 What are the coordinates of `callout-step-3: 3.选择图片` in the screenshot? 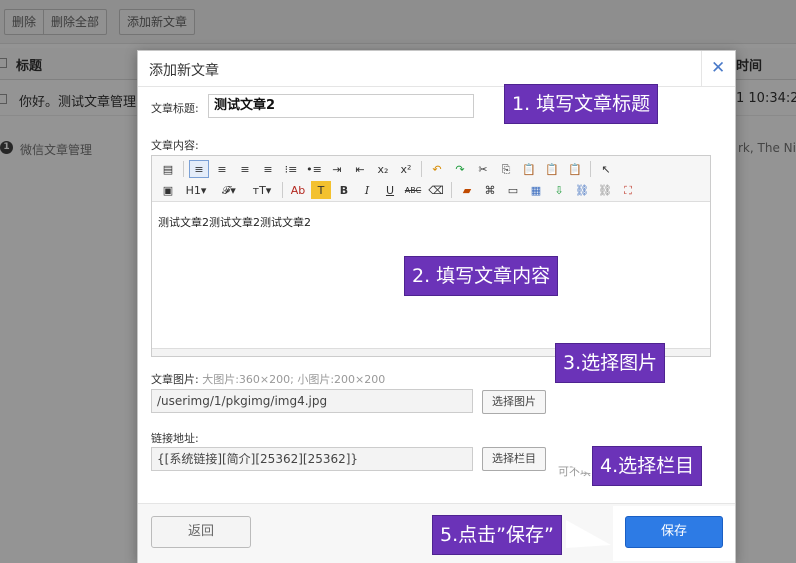 It's located at (610, 363).